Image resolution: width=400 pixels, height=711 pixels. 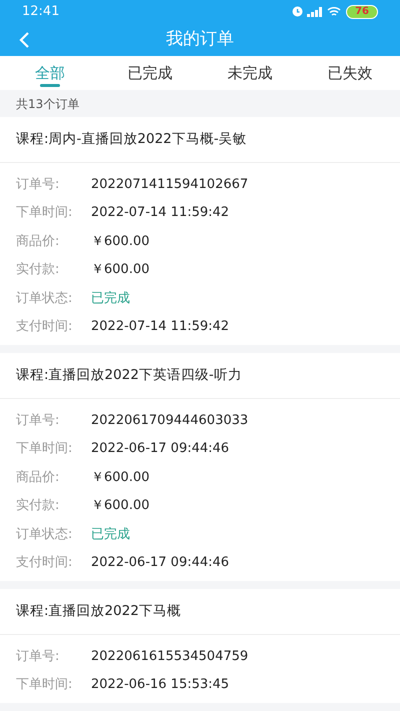 I want to click on page-title: 我的订单, so click(x=200, y=39).